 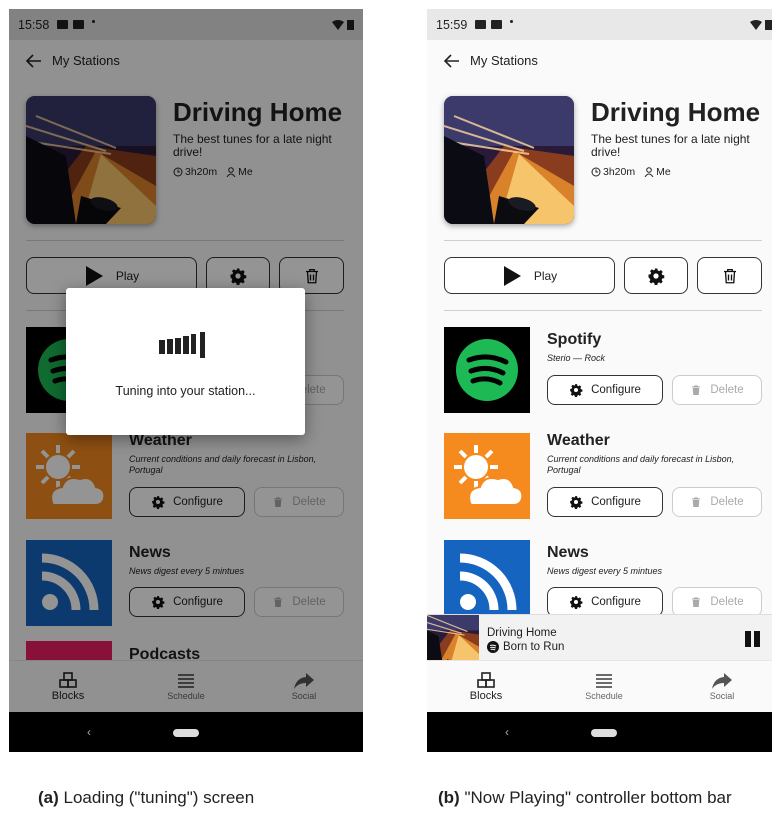 What do you see at coordinates (722, 696) in the screenshot?
I see `nav-label: Social` at bounding box center [722, 696].